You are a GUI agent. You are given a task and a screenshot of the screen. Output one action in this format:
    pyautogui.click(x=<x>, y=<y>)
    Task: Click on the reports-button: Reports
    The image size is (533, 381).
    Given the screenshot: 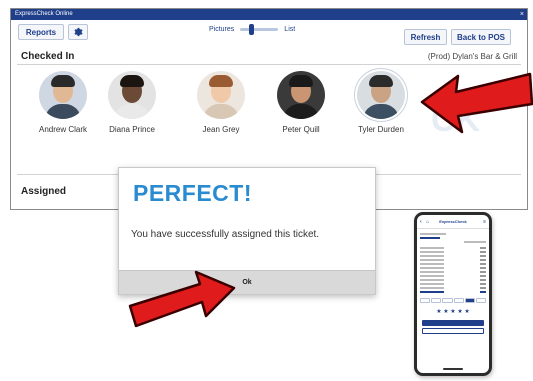 What is the action you would take?
    pyautogui.click(x=41, y=32)
    